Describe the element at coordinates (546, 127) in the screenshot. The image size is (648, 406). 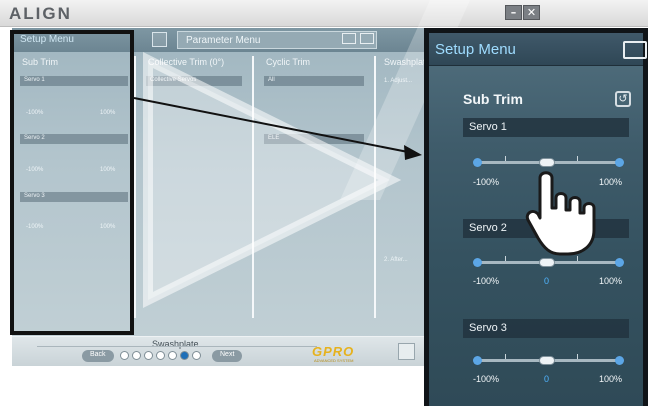
I see `servo-row: Servo 1` at that location.